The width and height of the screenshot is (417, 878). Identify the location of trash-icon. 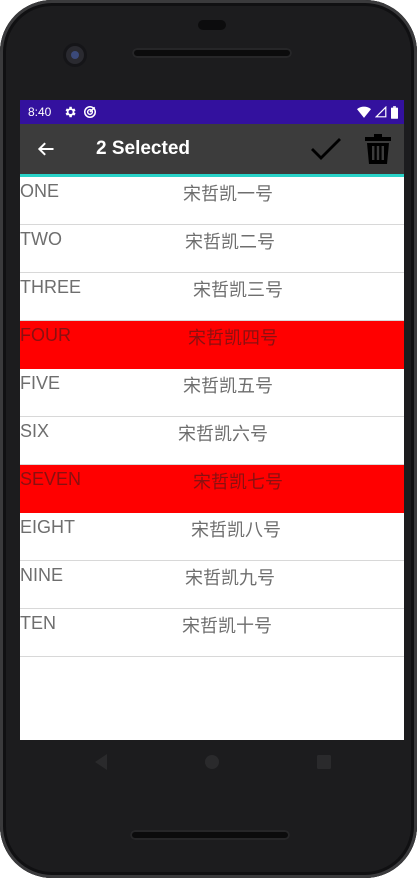
(378, 149).